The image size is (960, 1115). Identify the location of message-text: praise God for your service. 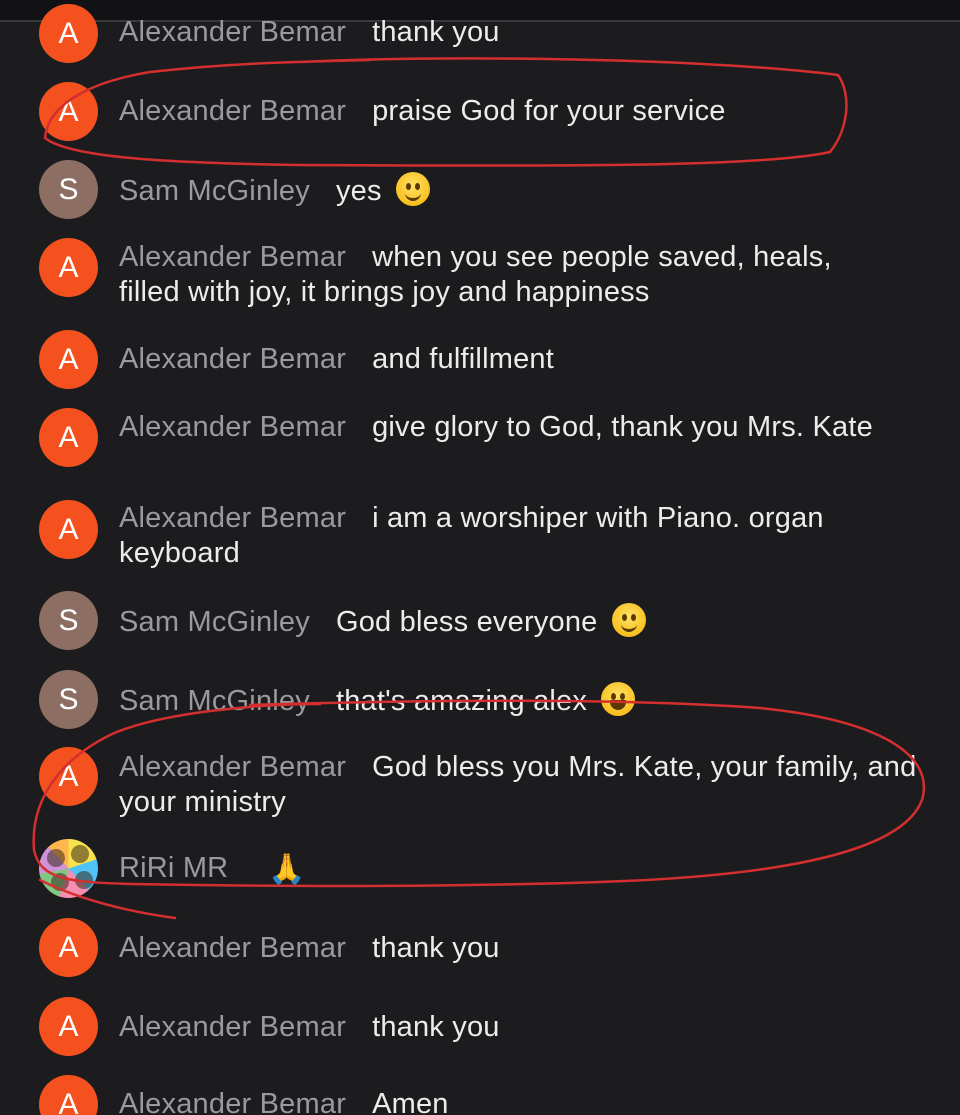
(549, 111).